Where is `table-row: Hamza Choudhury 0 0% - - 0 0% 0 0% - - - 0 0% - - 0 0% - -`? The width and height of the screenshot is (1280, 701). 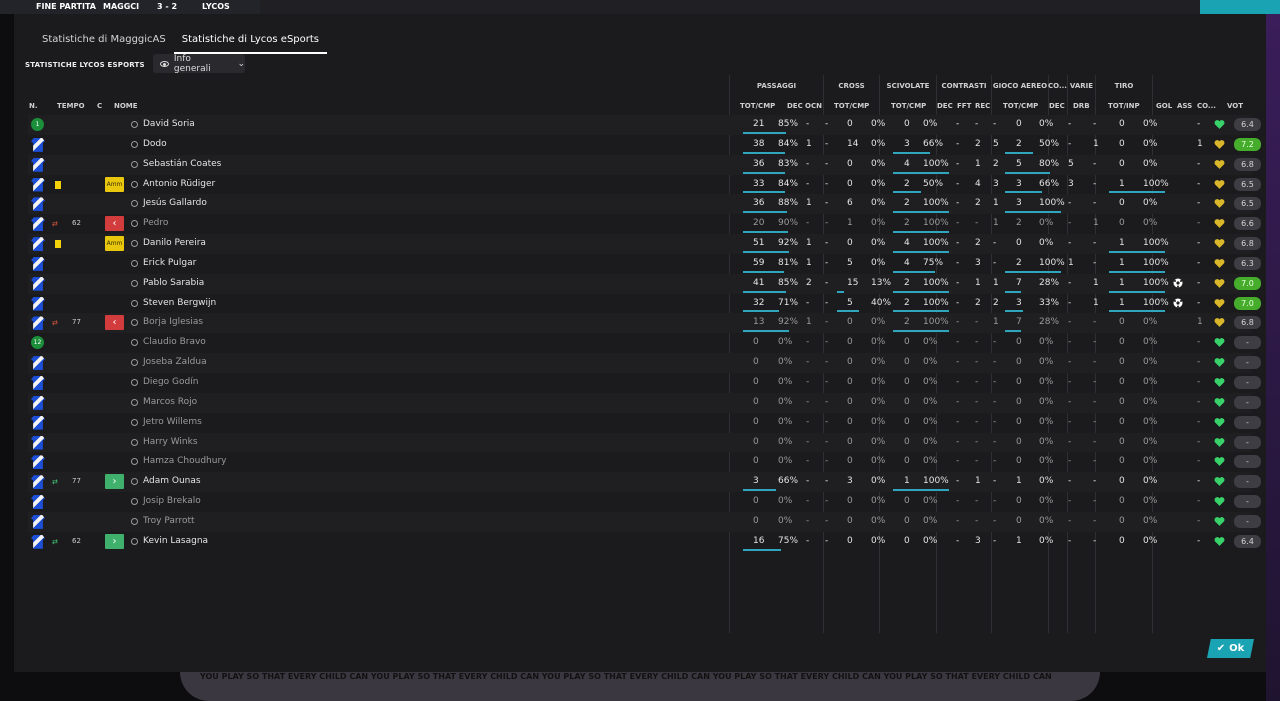 table-row: Hamza Choudhury 0 0% - - 0 0% 0 0% - - - 0 0% - - 0 0% - - is located at coordinates (644, 462).